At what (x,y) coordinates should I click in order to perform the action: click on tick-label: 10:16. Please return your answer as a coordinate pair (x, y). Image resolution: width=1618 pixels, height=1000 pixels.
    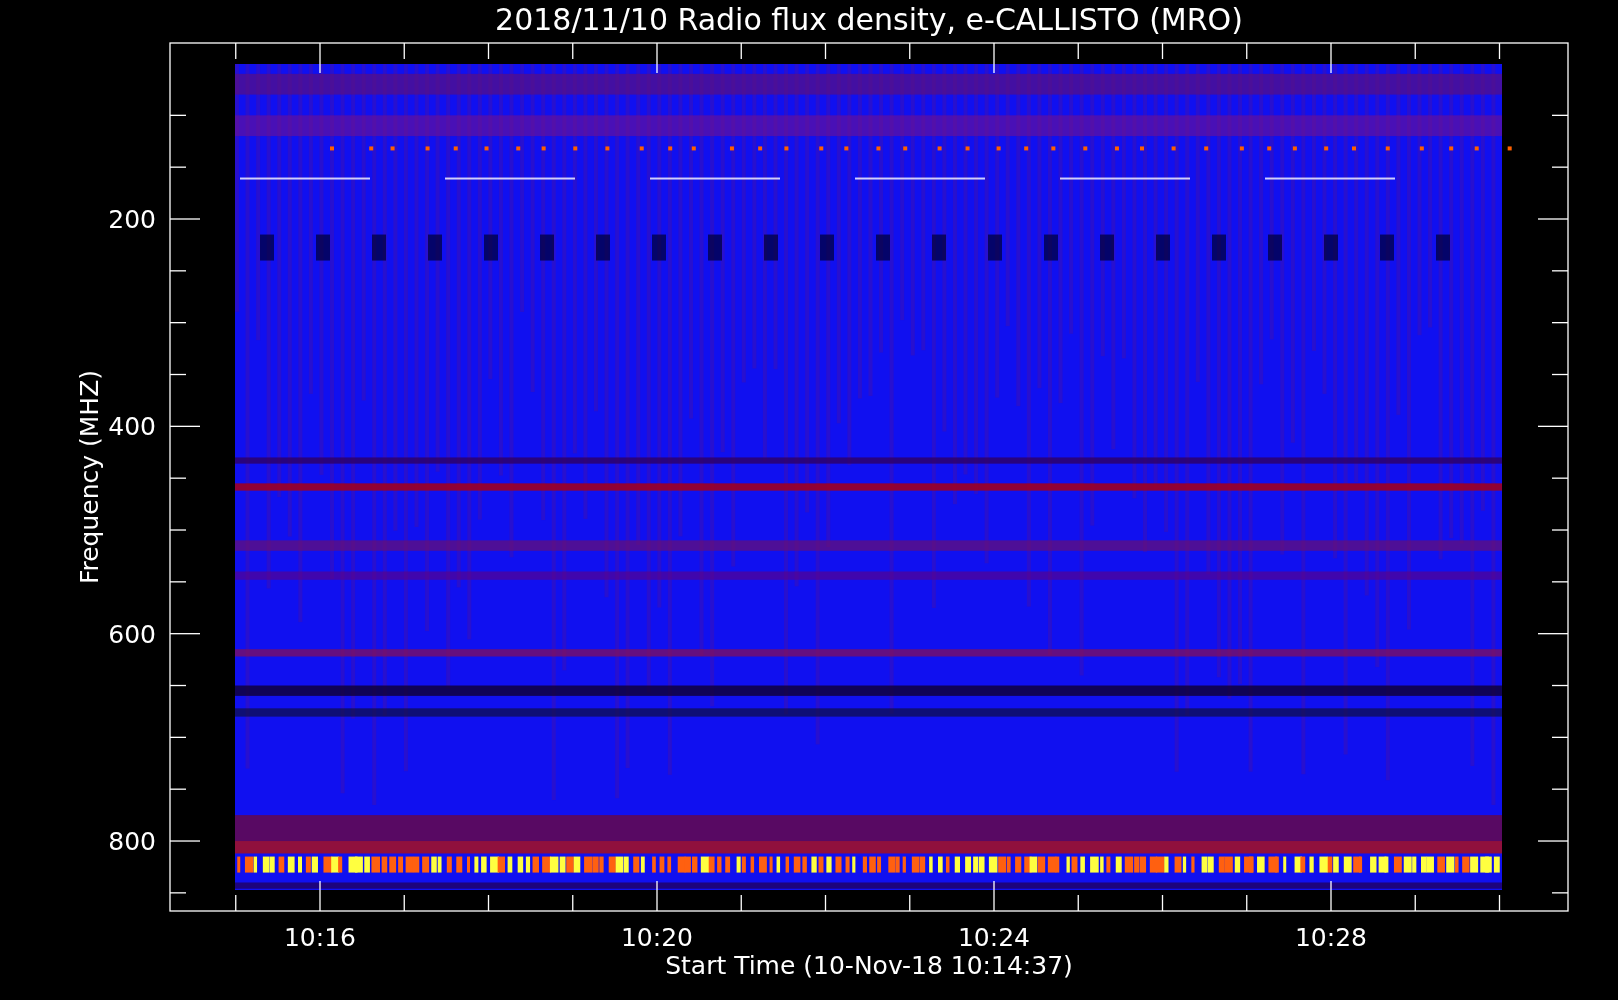
    Looking at the image, I should click on (320, 937).